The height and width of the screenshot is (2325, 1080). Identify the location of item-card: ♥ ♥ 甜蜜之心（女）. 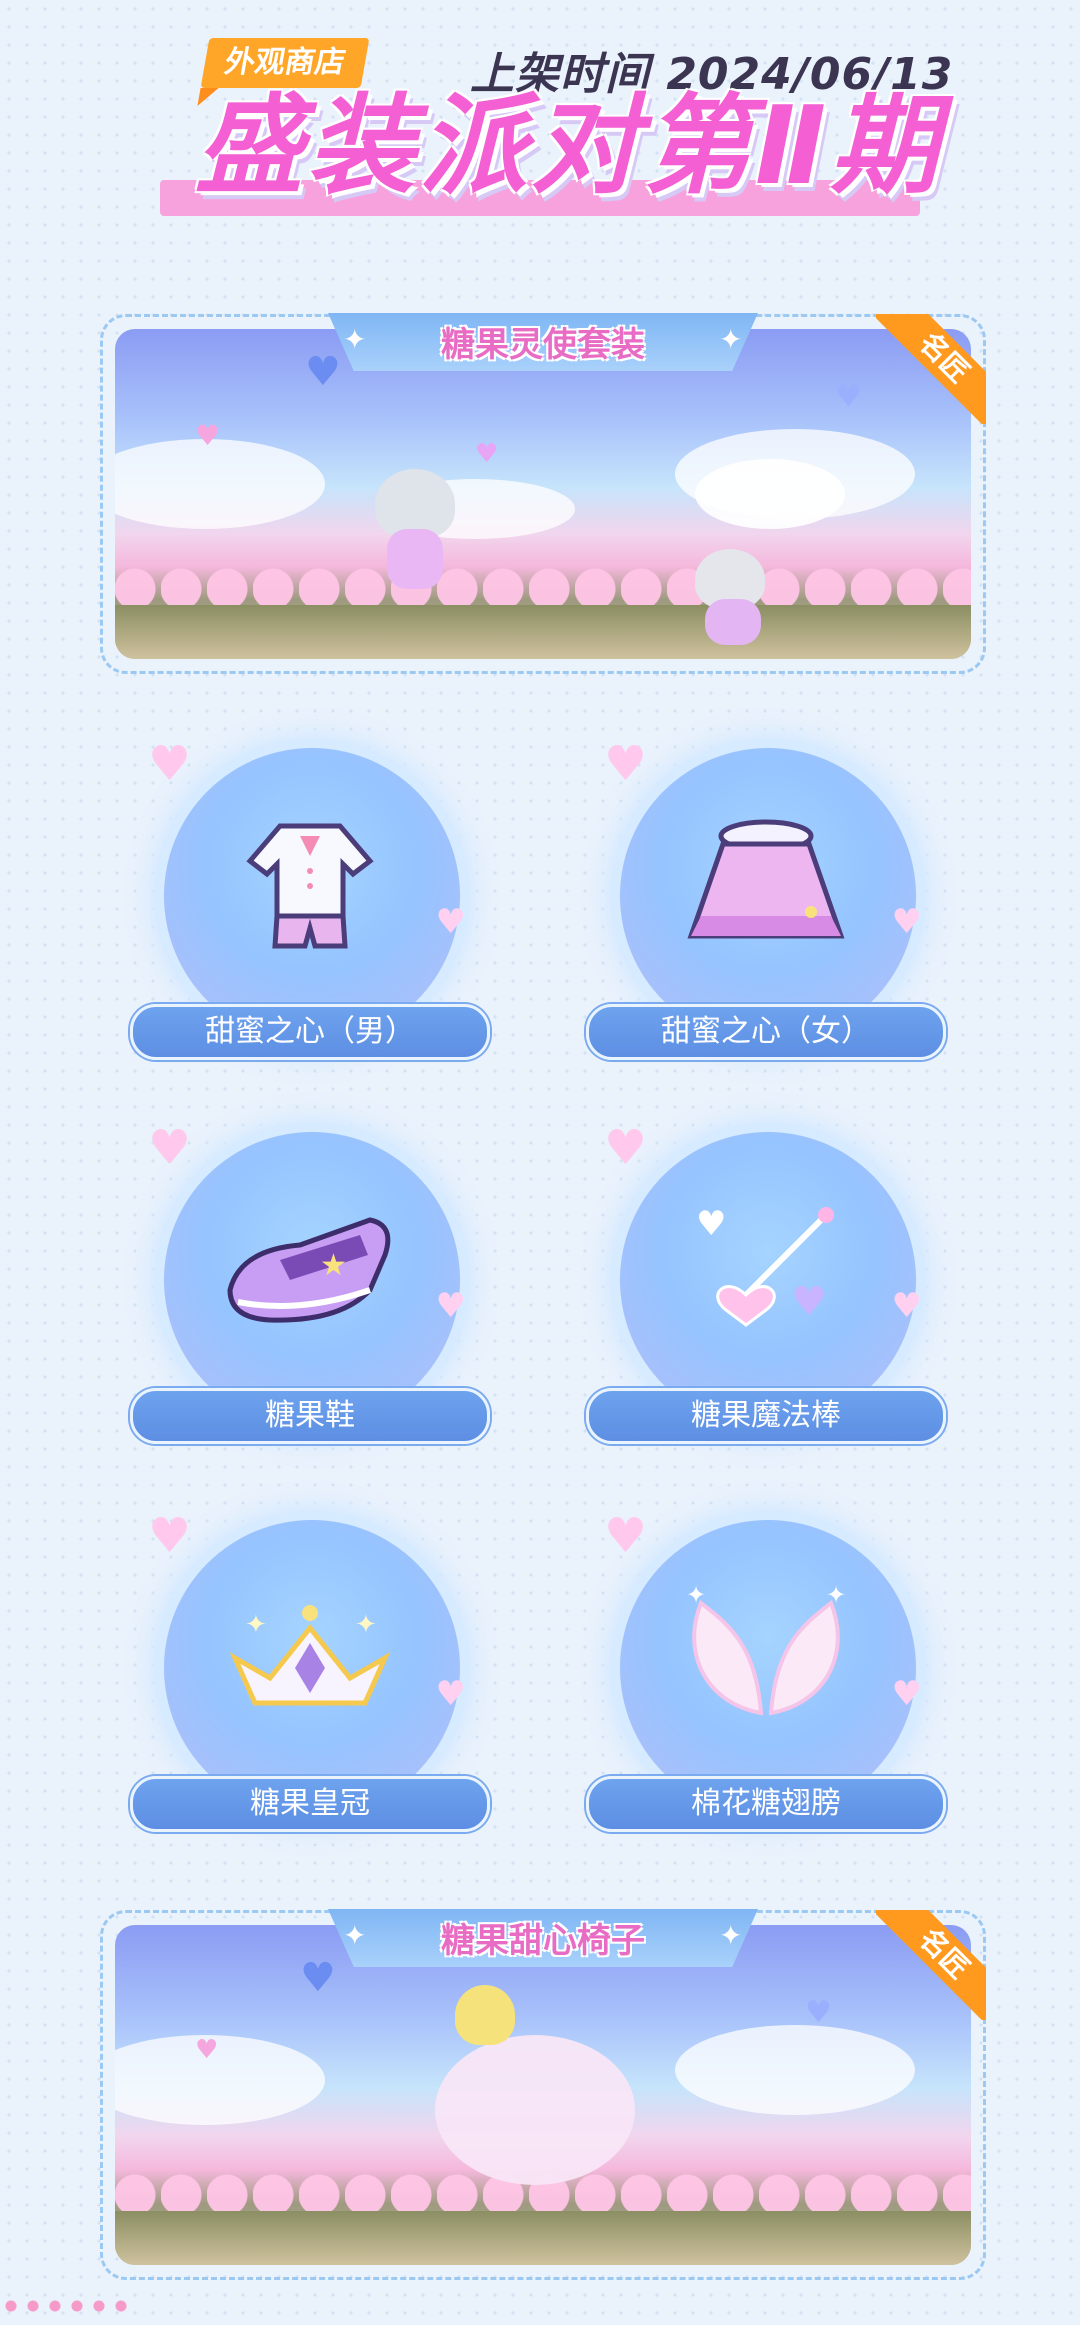
(766, 896).